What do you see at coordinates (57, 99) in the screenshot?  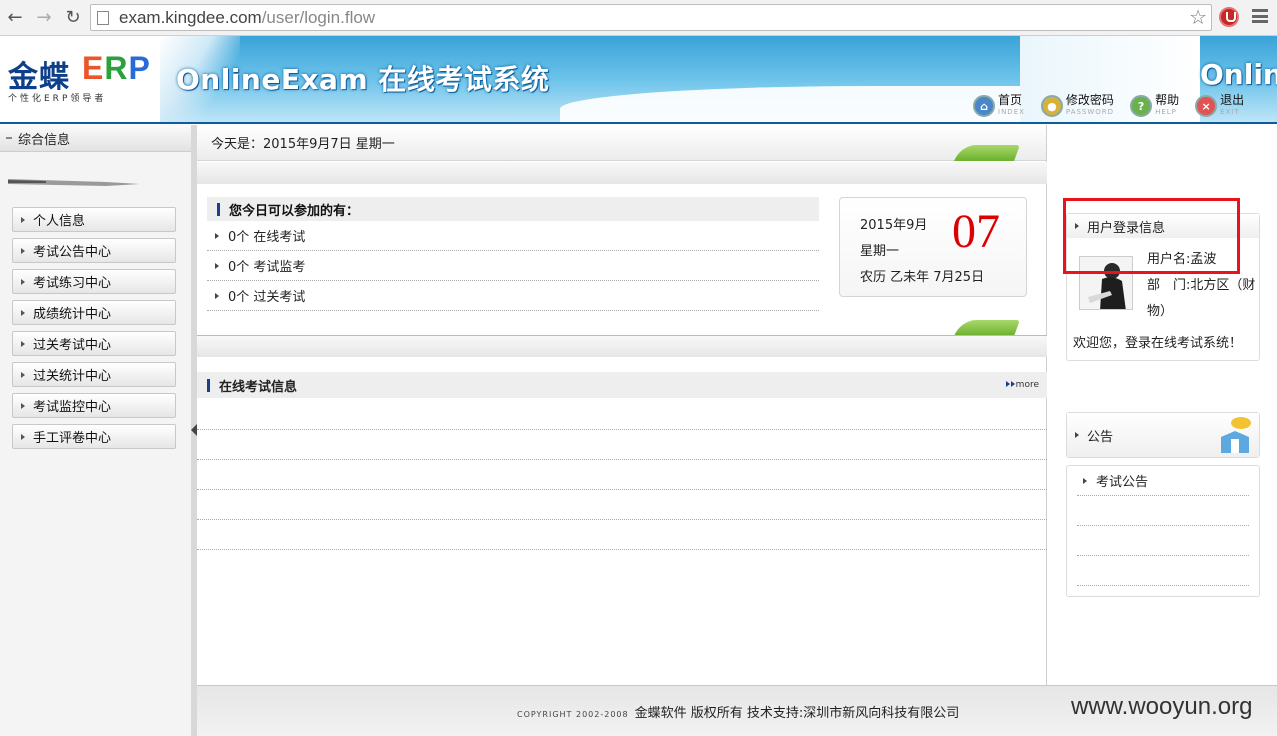 I see `logo-slogan: 个性化ERP领导者` at bounding box center [57, 99].